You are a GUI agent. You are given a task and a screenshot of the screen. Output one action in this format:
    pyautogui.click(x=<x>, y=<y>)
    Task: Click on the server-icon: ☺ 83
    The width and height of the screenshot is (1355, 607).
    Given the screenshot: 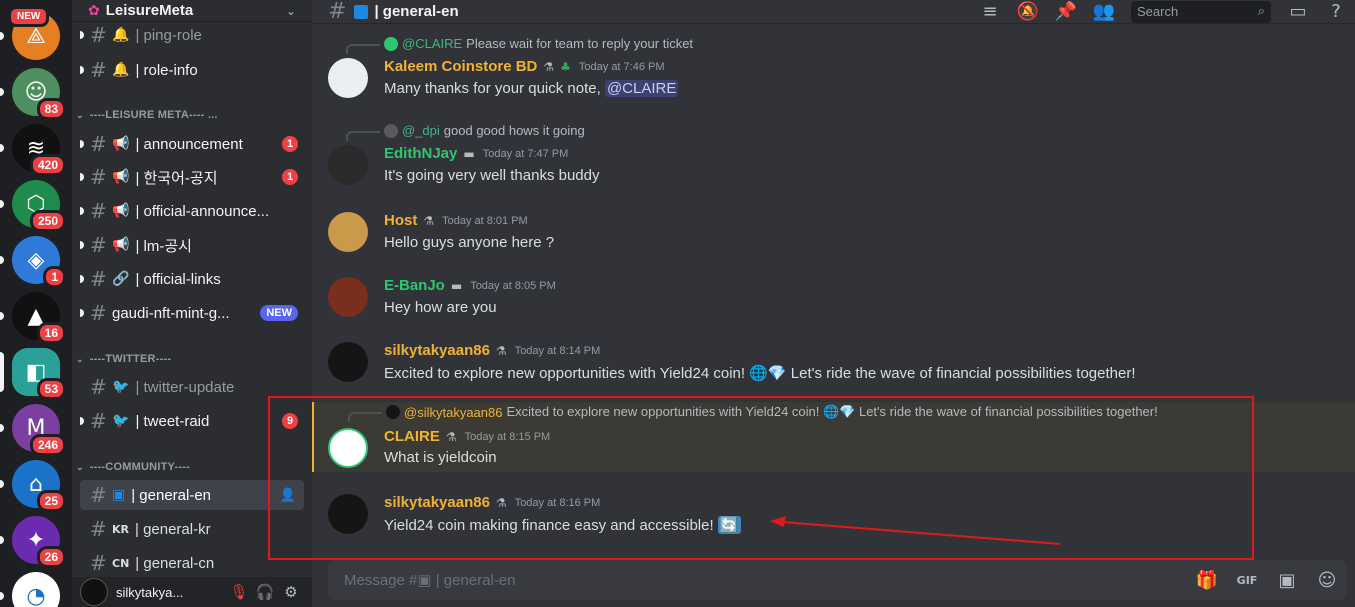 What is the action you would take?
    pyautogui.click(x=39, y=94)
    